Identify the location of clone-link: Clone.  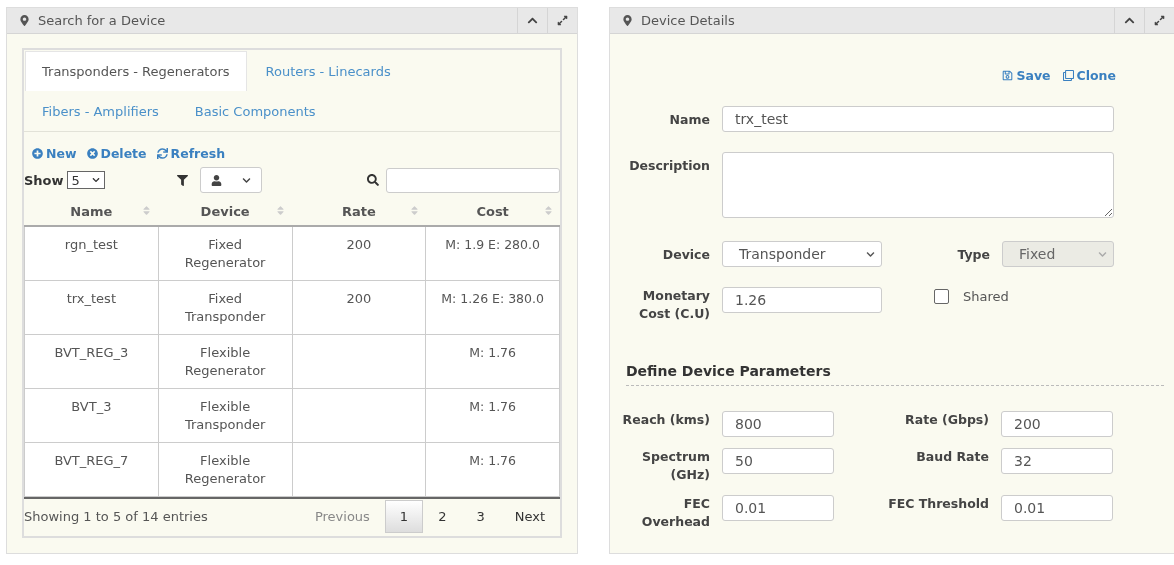
(1089, 75).